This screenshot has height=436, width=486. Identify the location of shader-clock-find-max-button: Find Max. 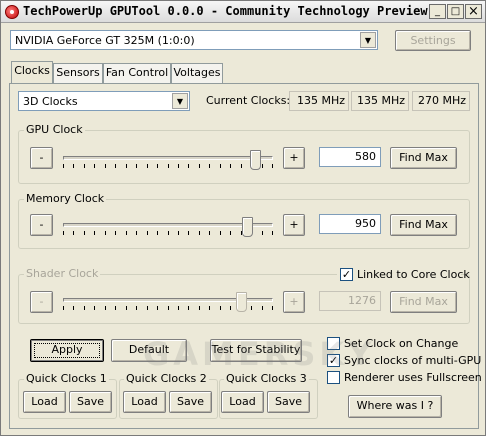
(423, 302).